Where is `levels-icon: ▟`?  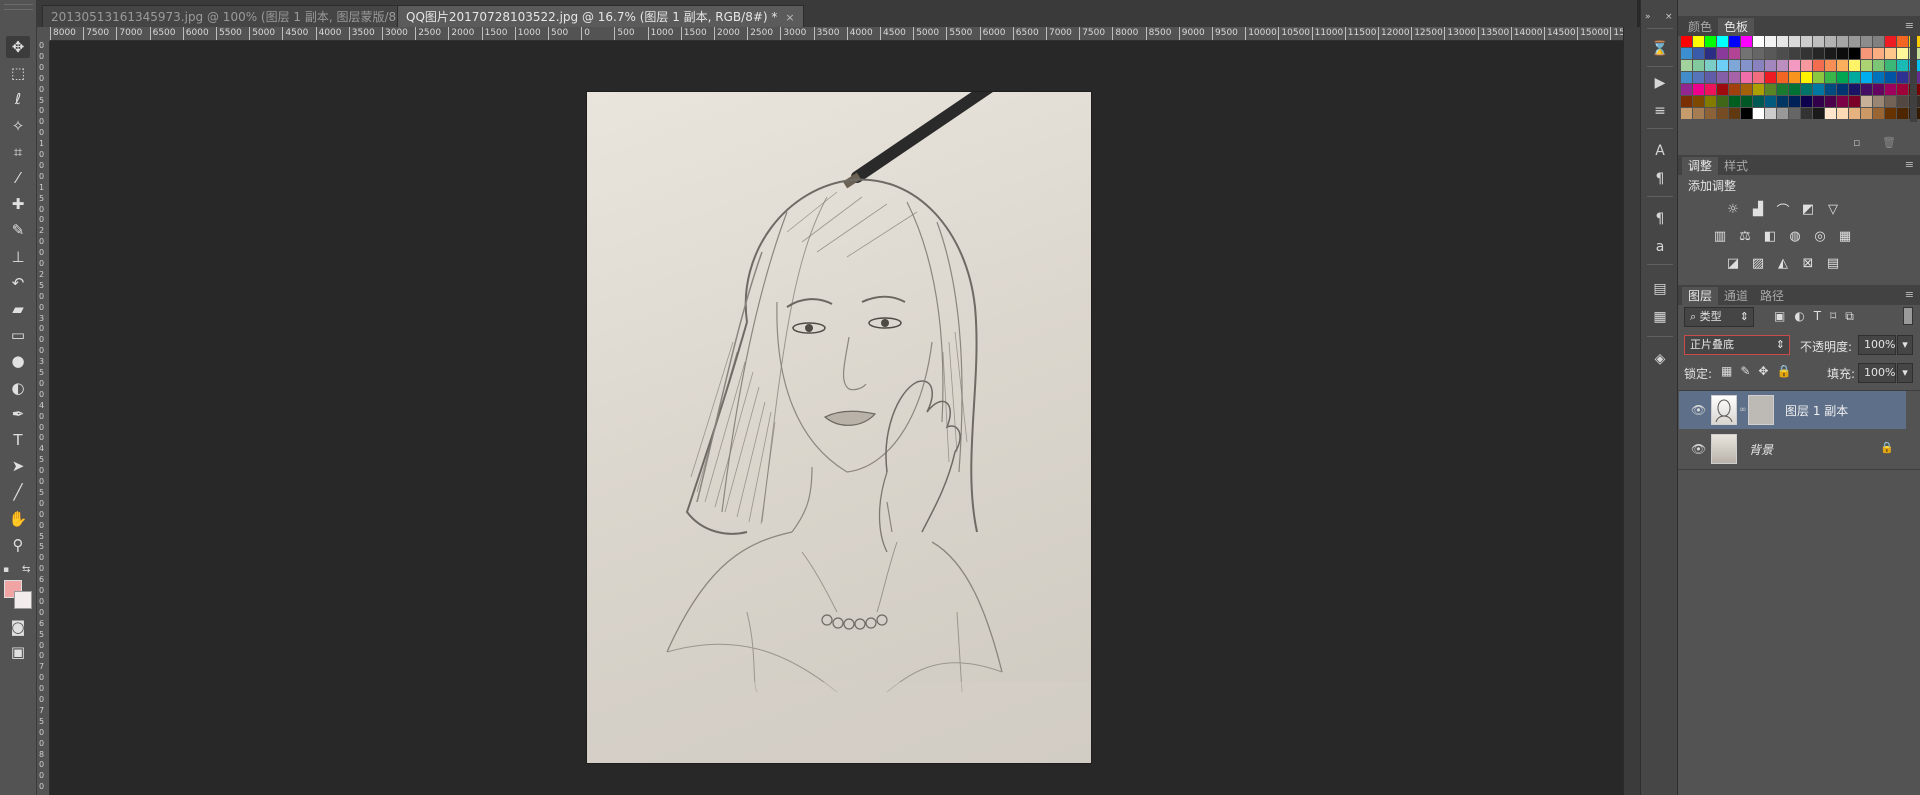
levels-icon: ▟ is located at coordinates (1758, 209).